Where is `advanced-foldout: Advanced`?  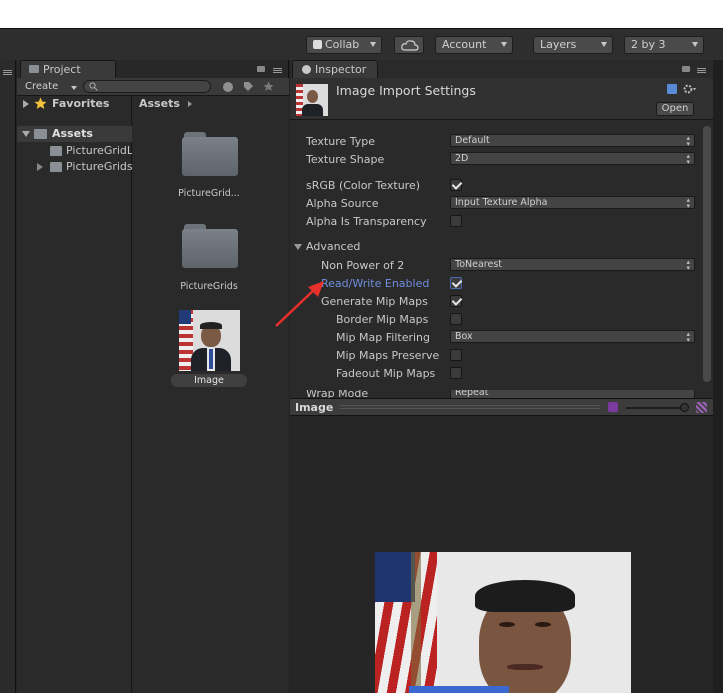 advanced-foldout: Advanced is located at coordinates (354, 247).